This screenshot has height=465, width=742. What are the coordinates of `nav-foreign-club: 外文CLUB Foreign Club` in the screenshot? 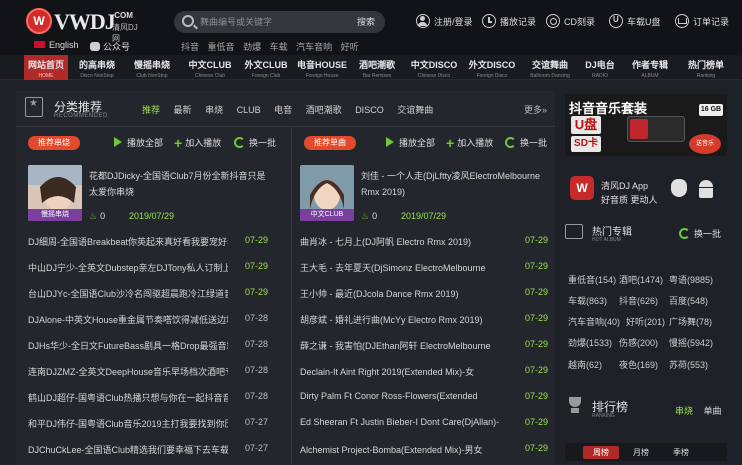 It's located at (266, 67).